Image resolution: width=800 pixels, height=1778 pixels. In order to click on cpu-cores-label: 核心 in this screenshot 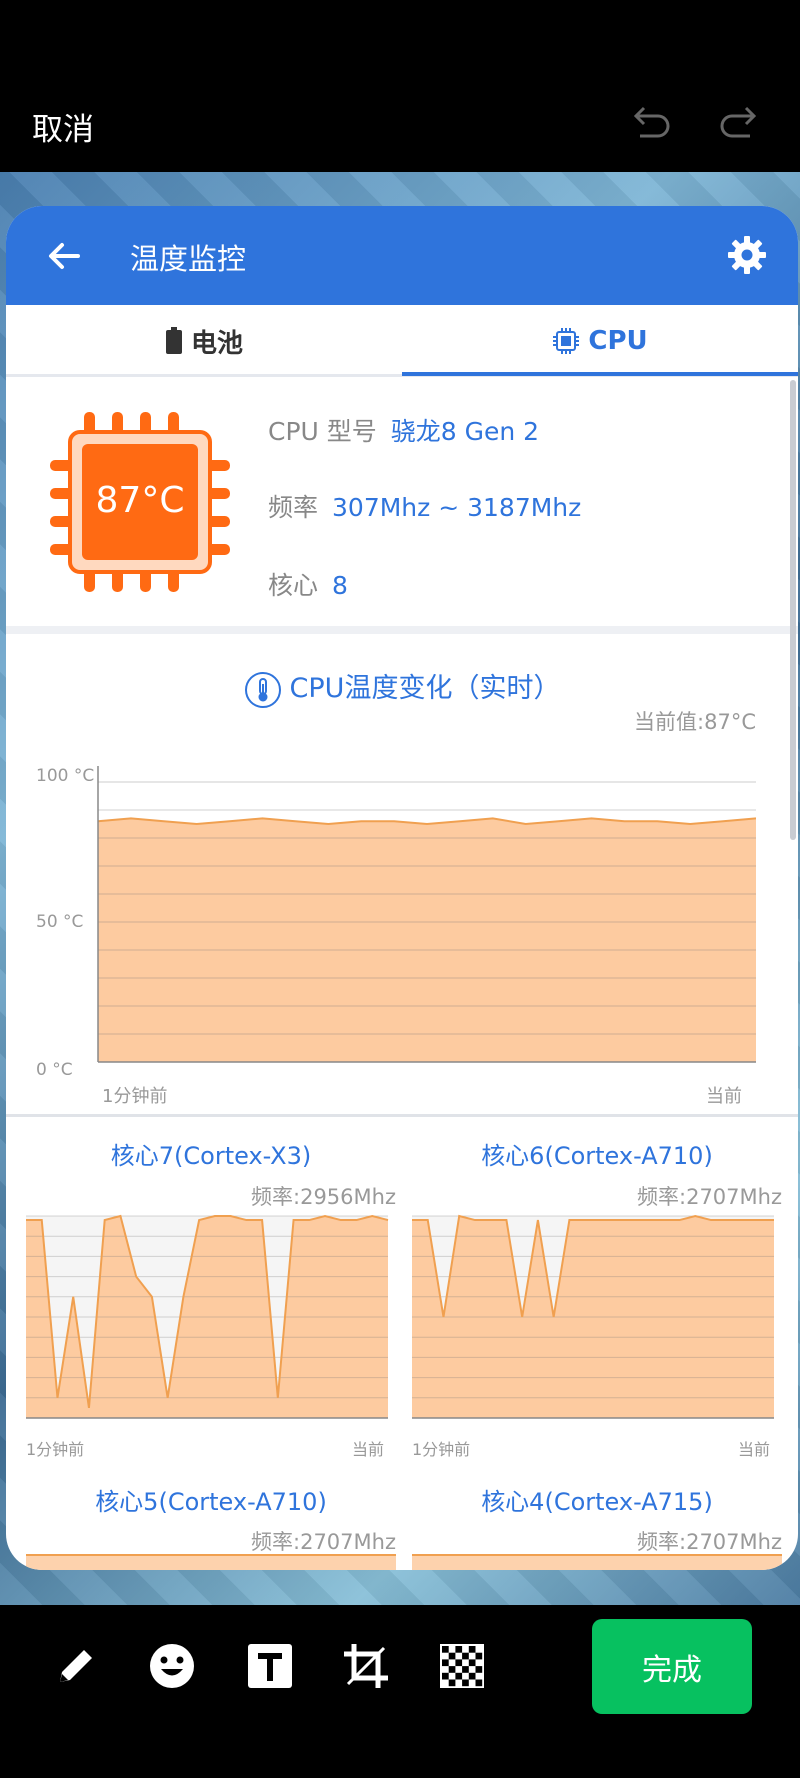, I will do `click(293, 585)`.